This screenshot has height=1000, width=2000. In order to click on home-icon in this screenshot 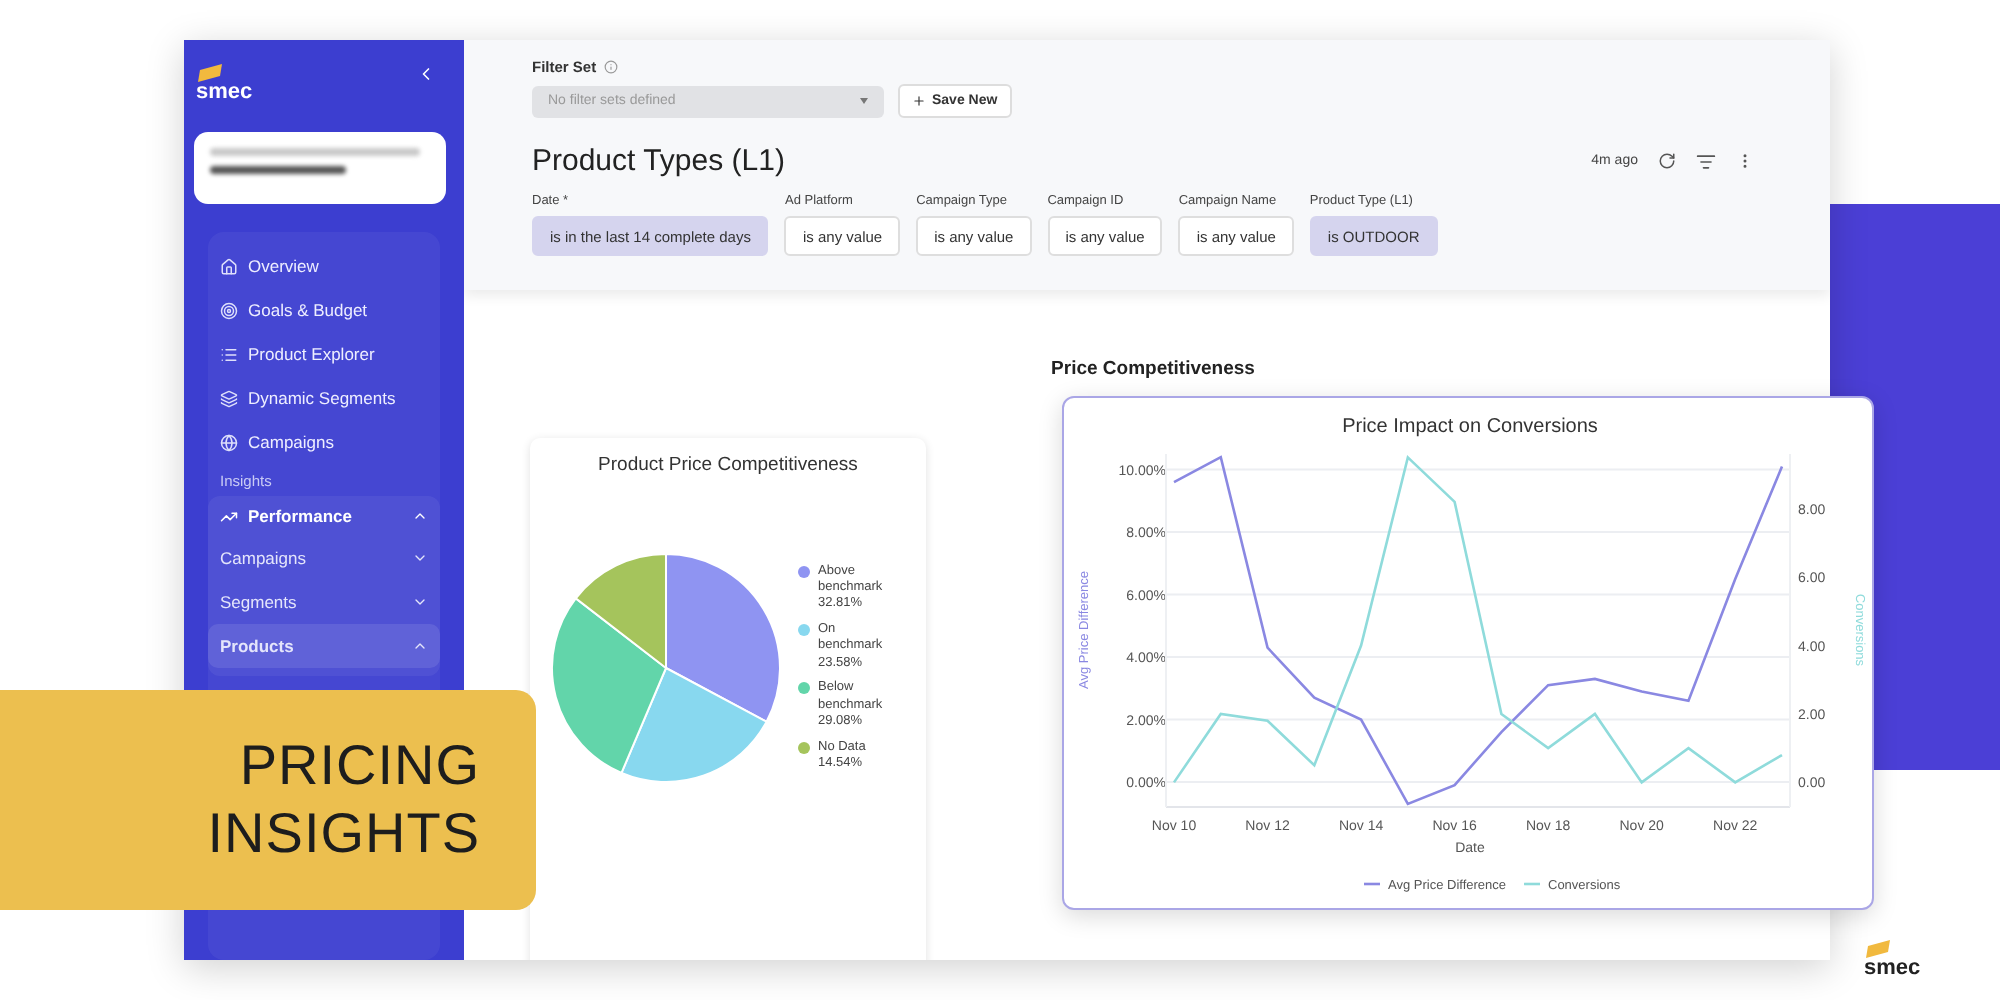, I will do `click(229, 266)`.